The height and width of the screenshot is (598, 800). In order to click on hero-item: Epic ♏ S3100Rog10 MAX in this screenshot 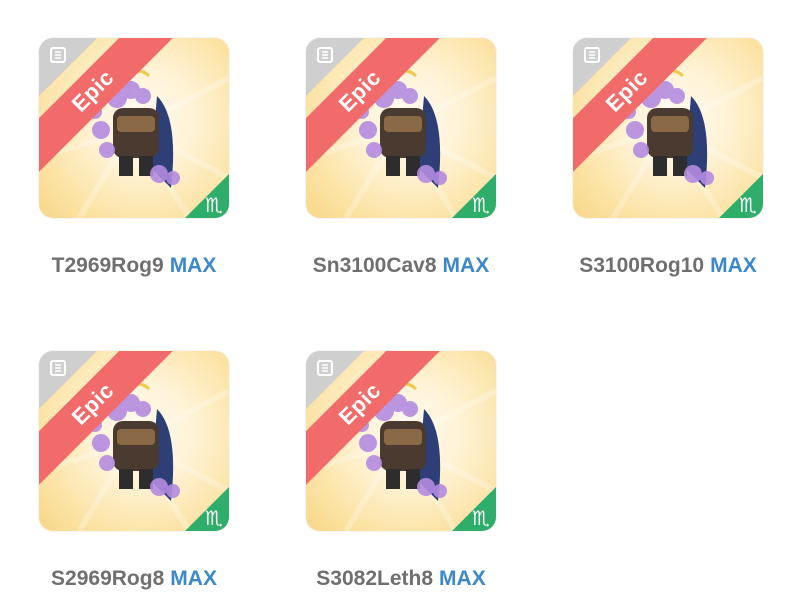, I will do `click(686, 168)`.